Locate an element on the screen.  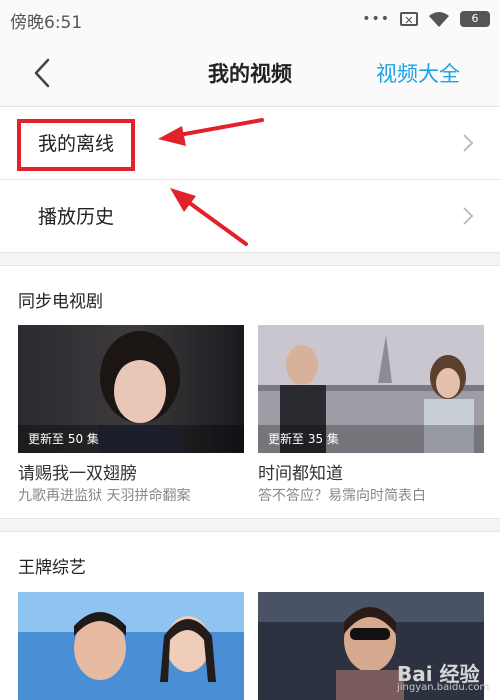
section-title: 王牌综艺 is located at coordinates (52, 568).